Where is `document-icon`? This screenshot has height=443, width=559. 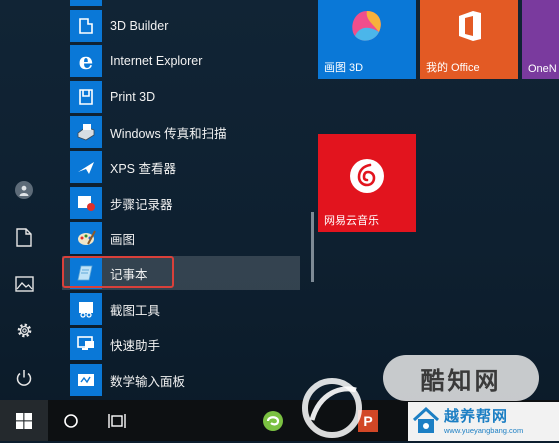 document-icon is located at coordinates (24, 237).